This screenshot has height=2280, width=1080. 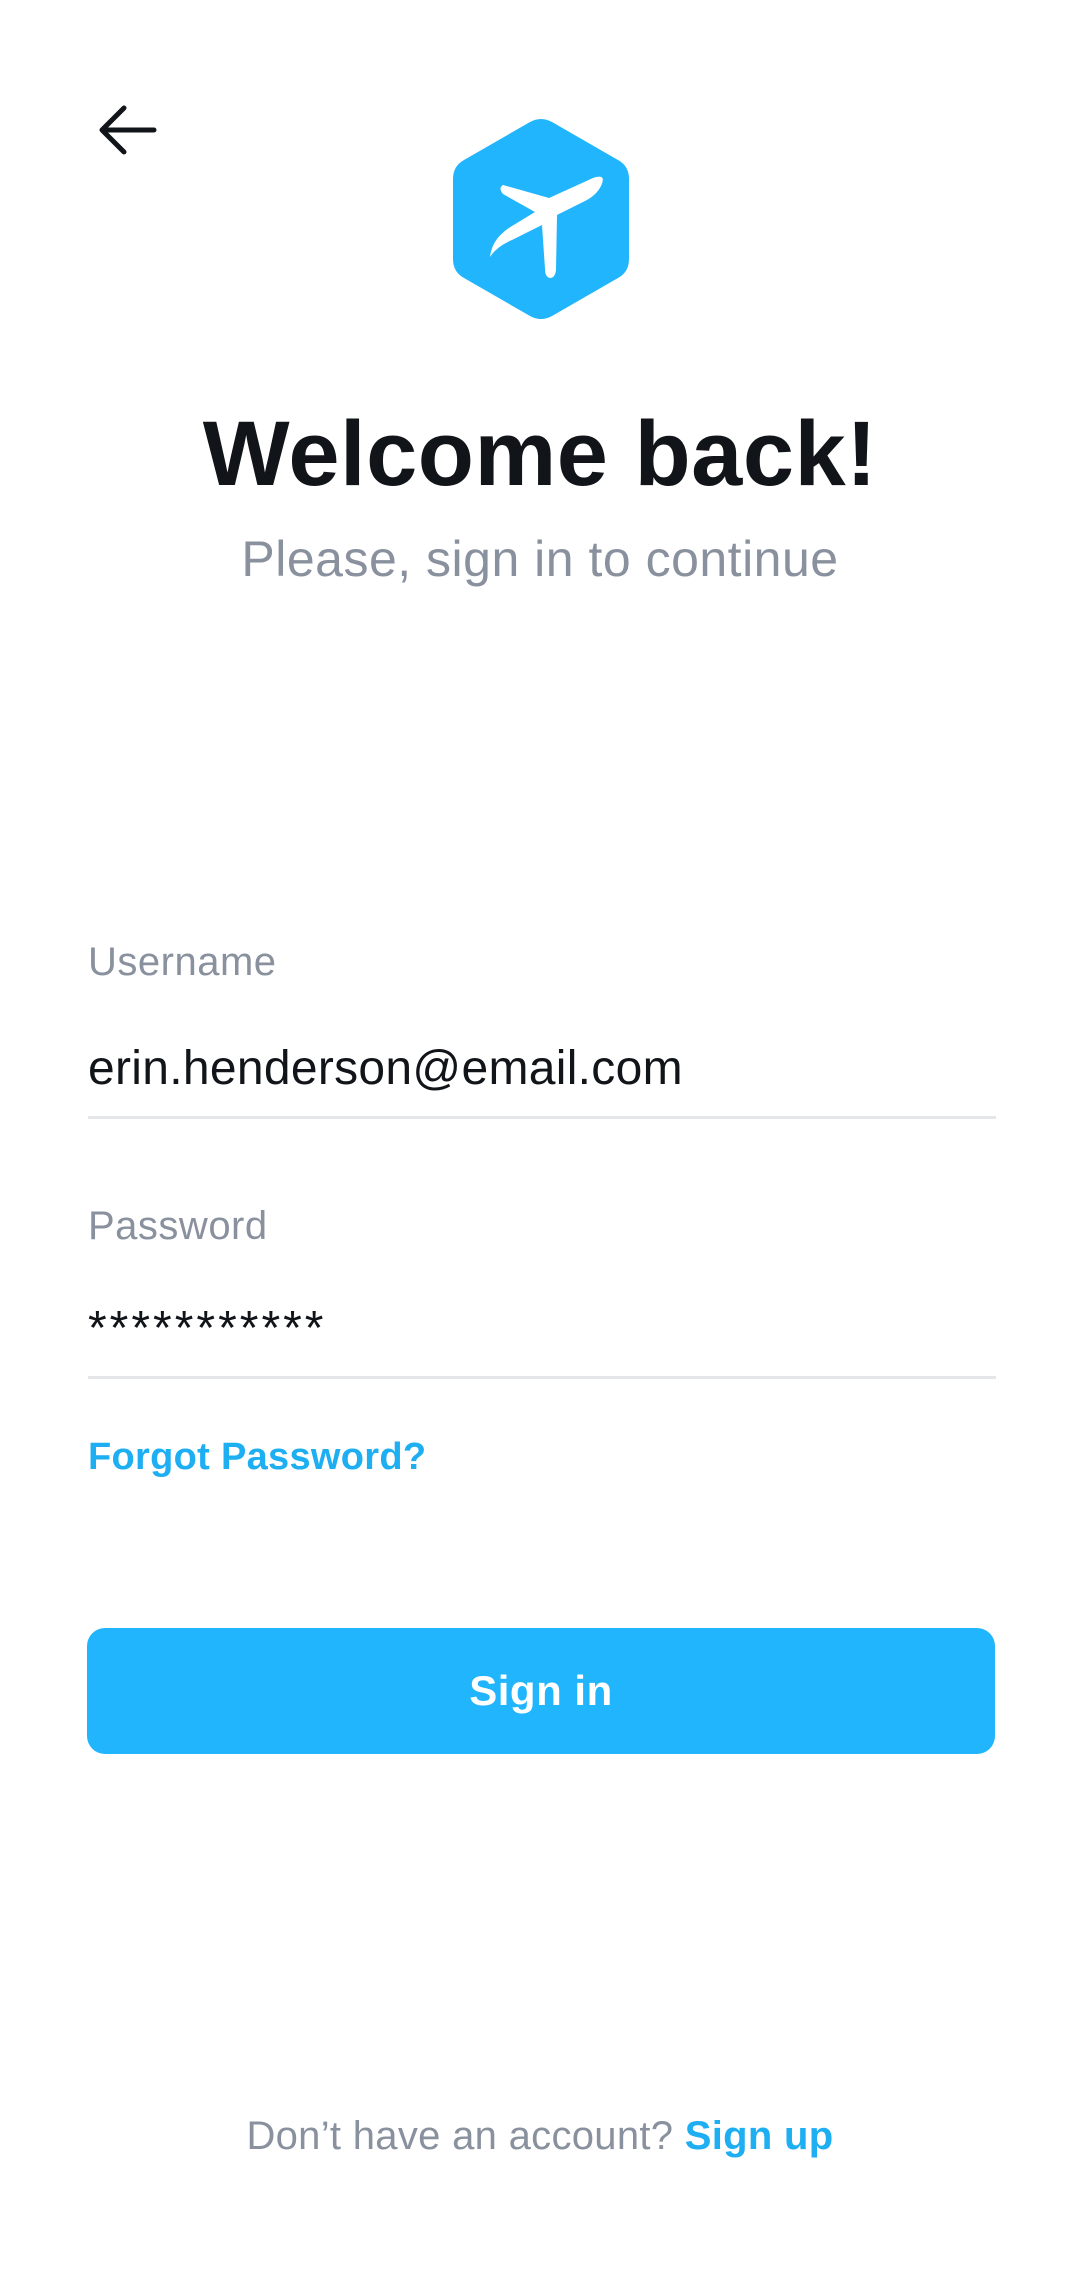 What do you see at coordinates (542, 1029) in the screenshot?
I see `username-field: Username` at bounding box center [542, 1029].